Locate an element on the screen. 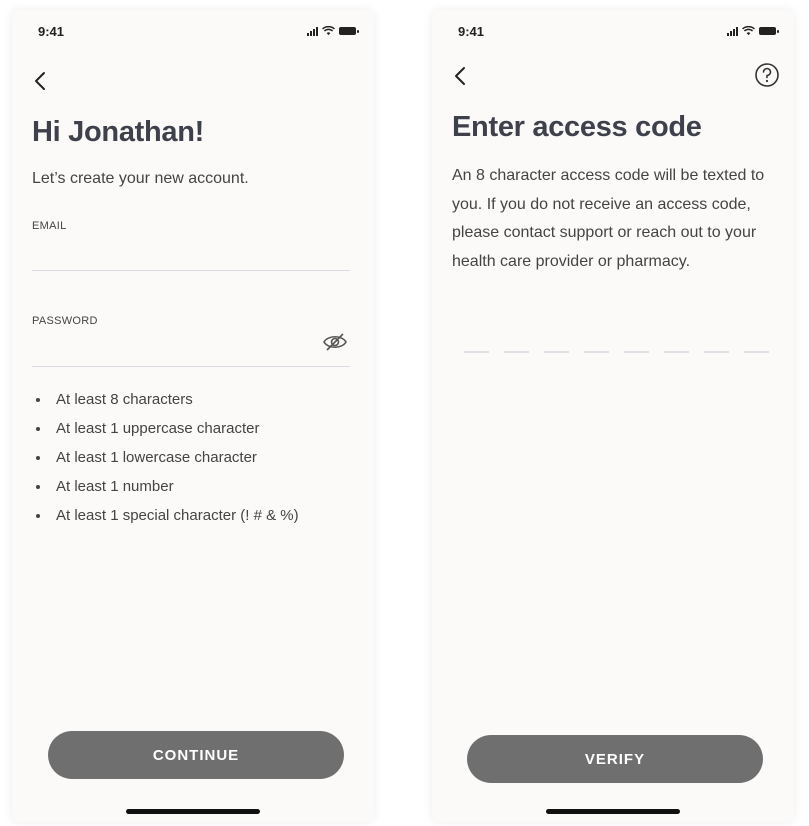 This screenshot has width=809, height=826. question-circle-icon is located at coordinates (767, 75).